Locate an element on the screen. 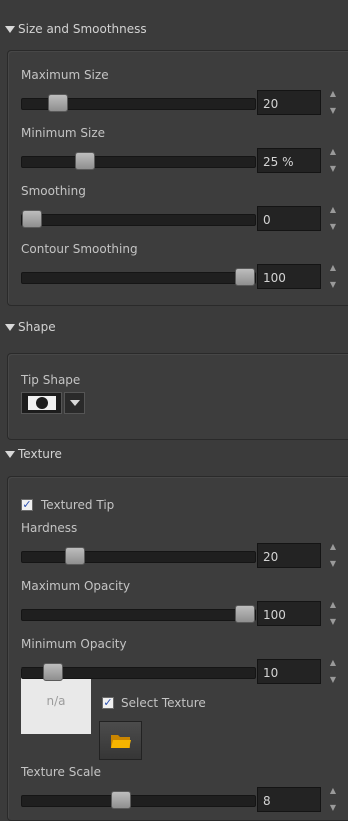 The height and width of the screenshot is (821, 348). value-field-max-opacity: 100 is located at coordinates (289, 613).